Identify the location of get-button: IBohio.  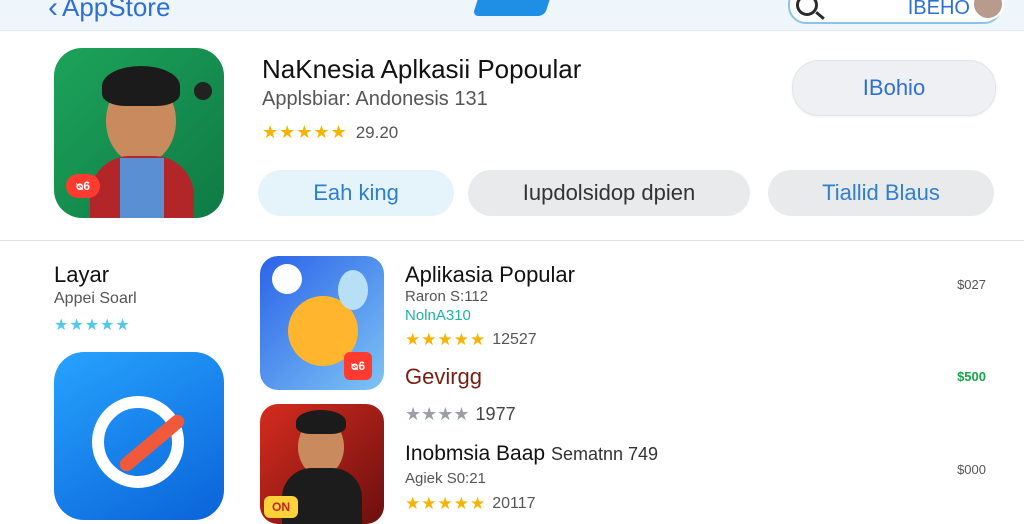
(894, 88).